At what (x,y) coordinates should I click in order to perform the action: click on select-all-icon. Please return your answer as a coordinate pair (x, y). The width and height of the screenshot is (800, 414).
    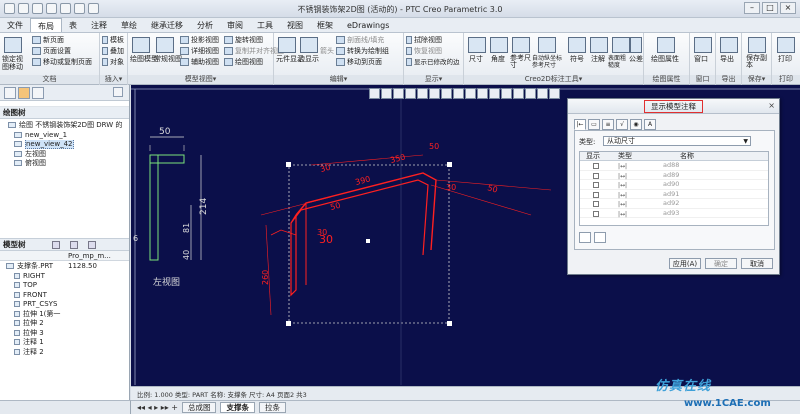
    Looking at the image, I should click on (585, 237).